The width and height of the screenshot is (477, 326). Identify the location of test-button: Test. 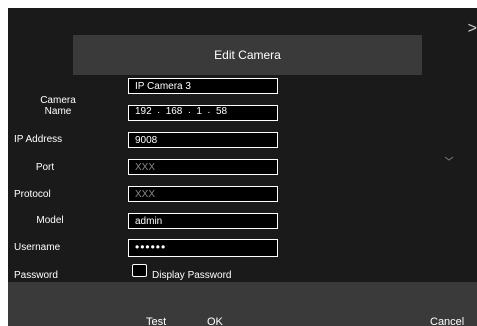
(156, 321).